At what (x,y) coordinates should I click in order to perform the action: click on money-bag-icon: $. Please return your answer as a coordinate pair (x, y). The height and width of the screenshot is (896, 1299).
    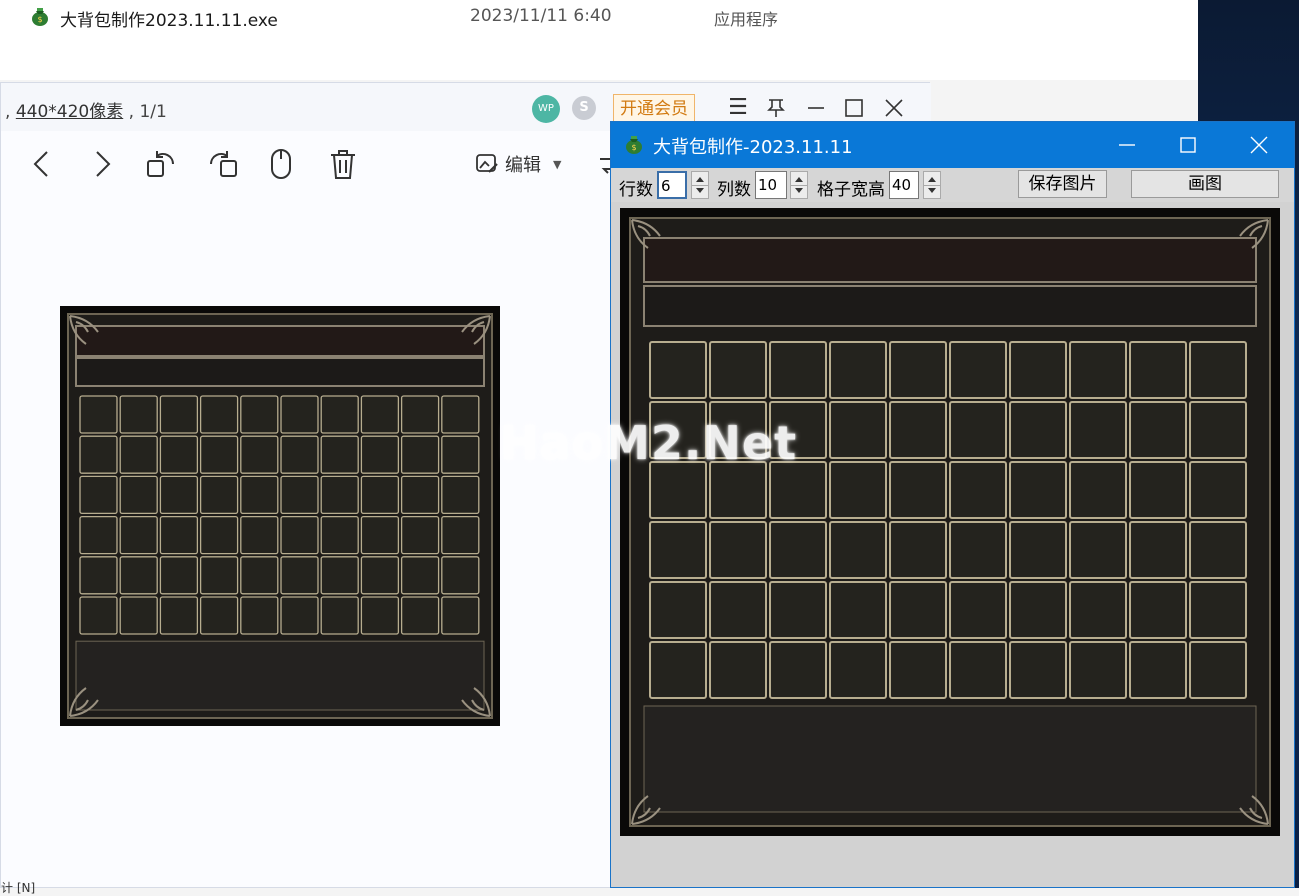
    Looking at the image, I should click on (40, 17).